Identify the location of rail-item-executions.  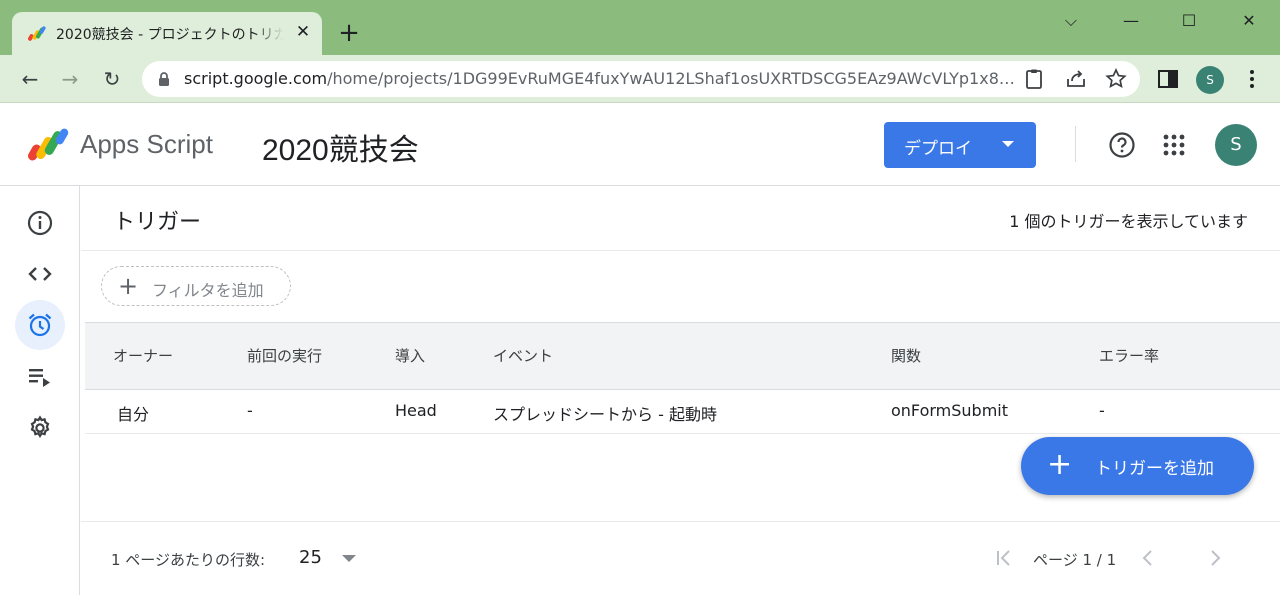
(40, 377).